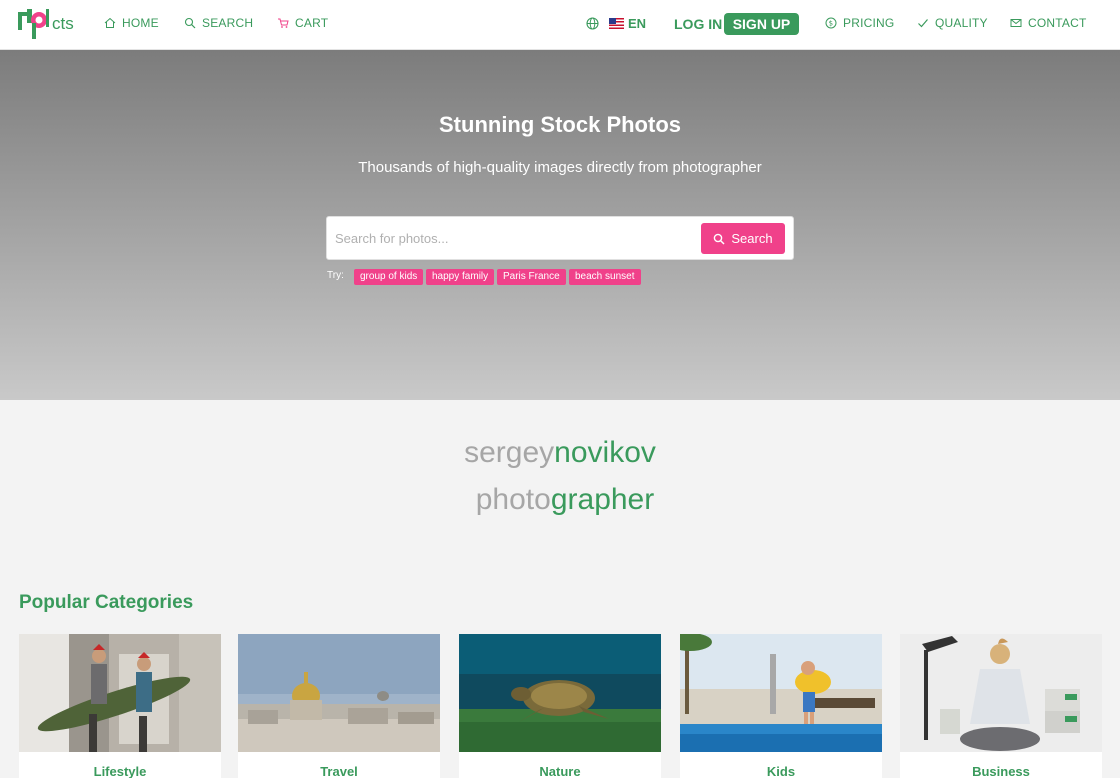 This screenshot has height=778, width=1120. I want to click on search-box: Search, so click(560, 238).